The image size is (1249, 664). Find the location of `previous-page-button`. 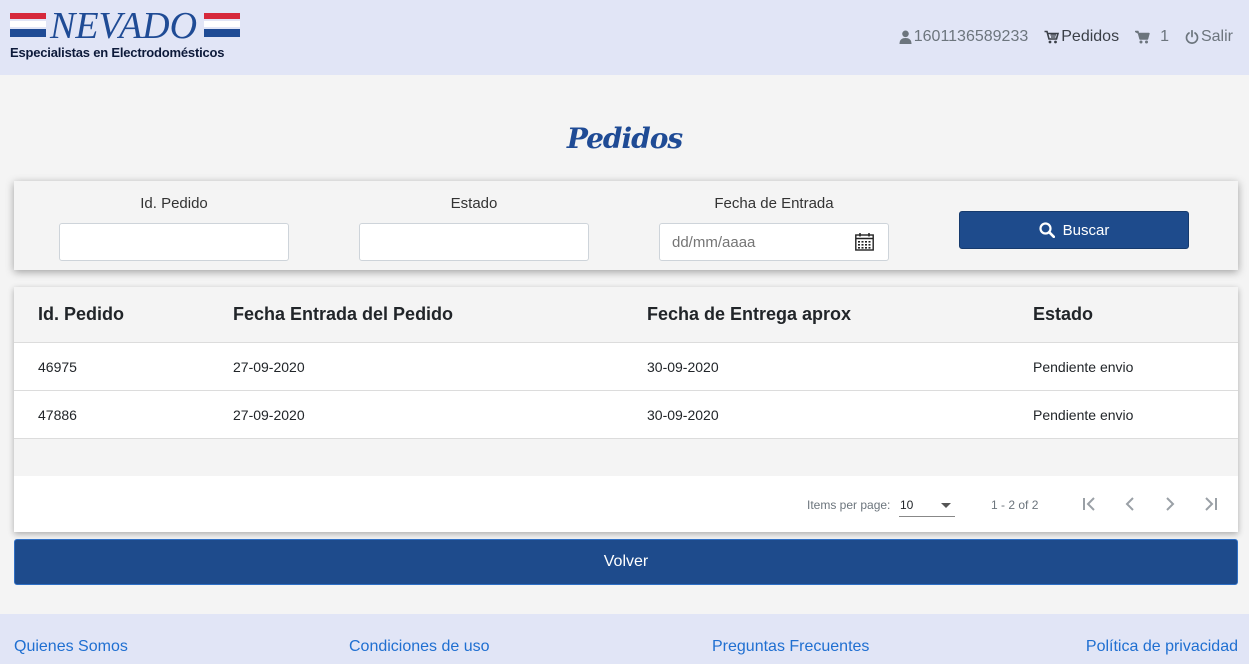

previous-page-button is located at coordinates (1130, 504).